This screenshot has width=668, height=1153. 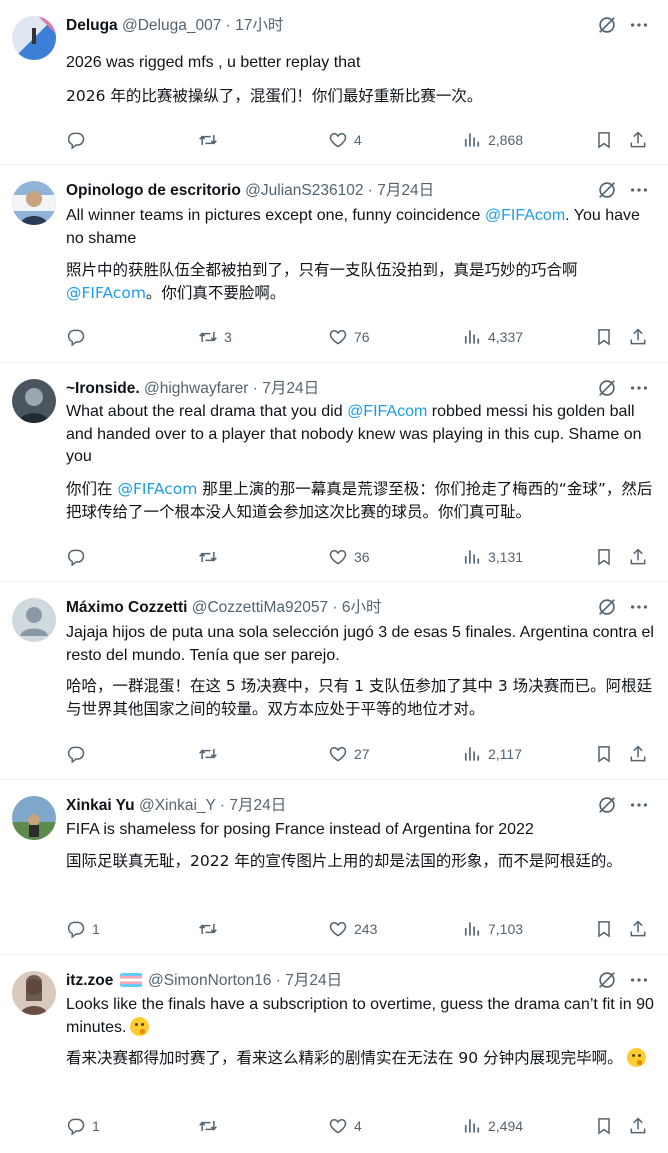 What do you see at coordinates (358, 140) in the screenshot?
I see `like-count: 4` at bounding box center [358, 140].